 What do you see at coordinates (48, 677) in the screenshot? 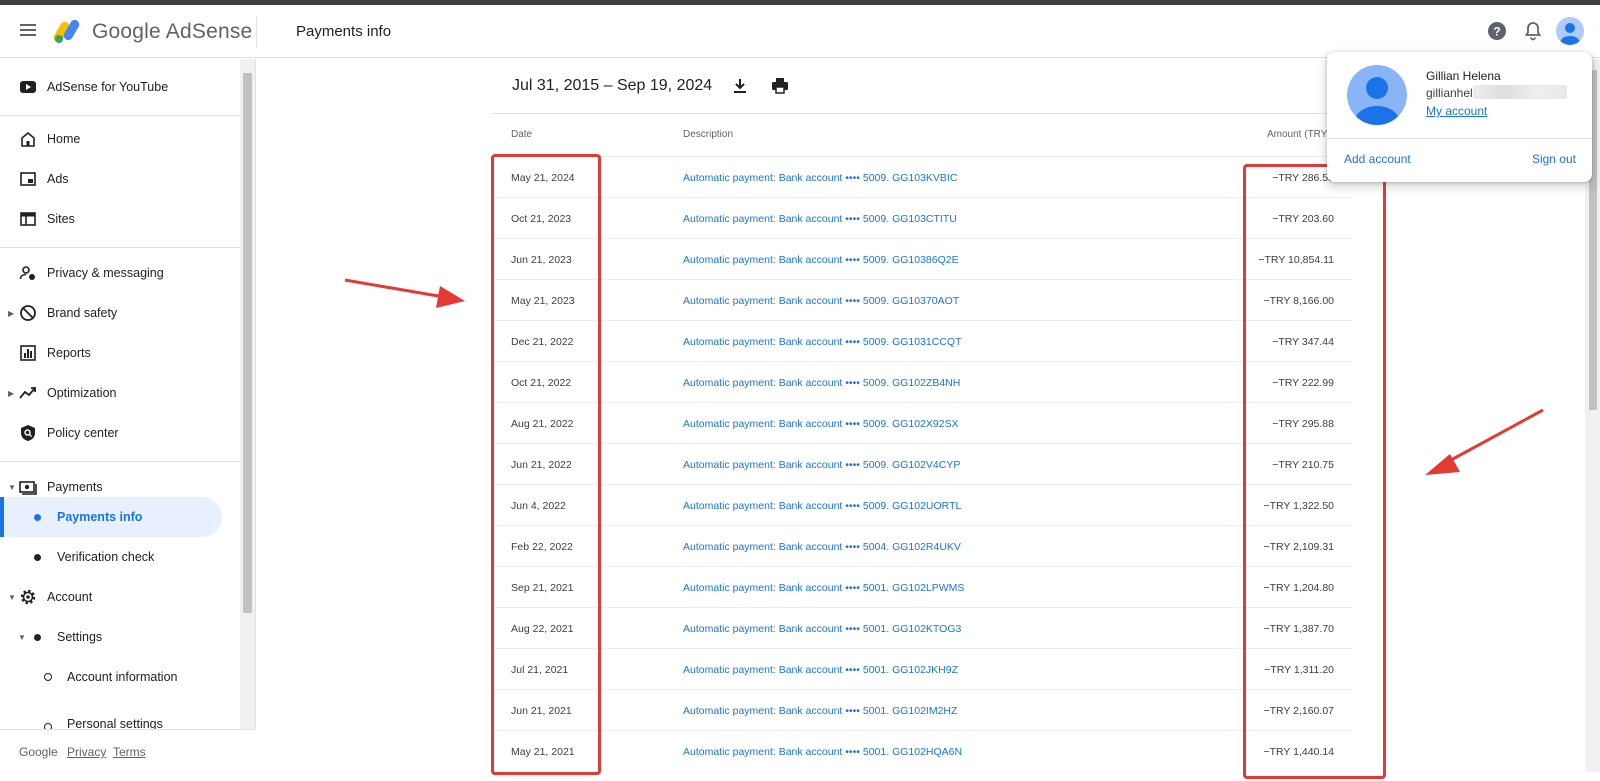
I see `bullet-ring-icon` at bounding box center [48, 677].